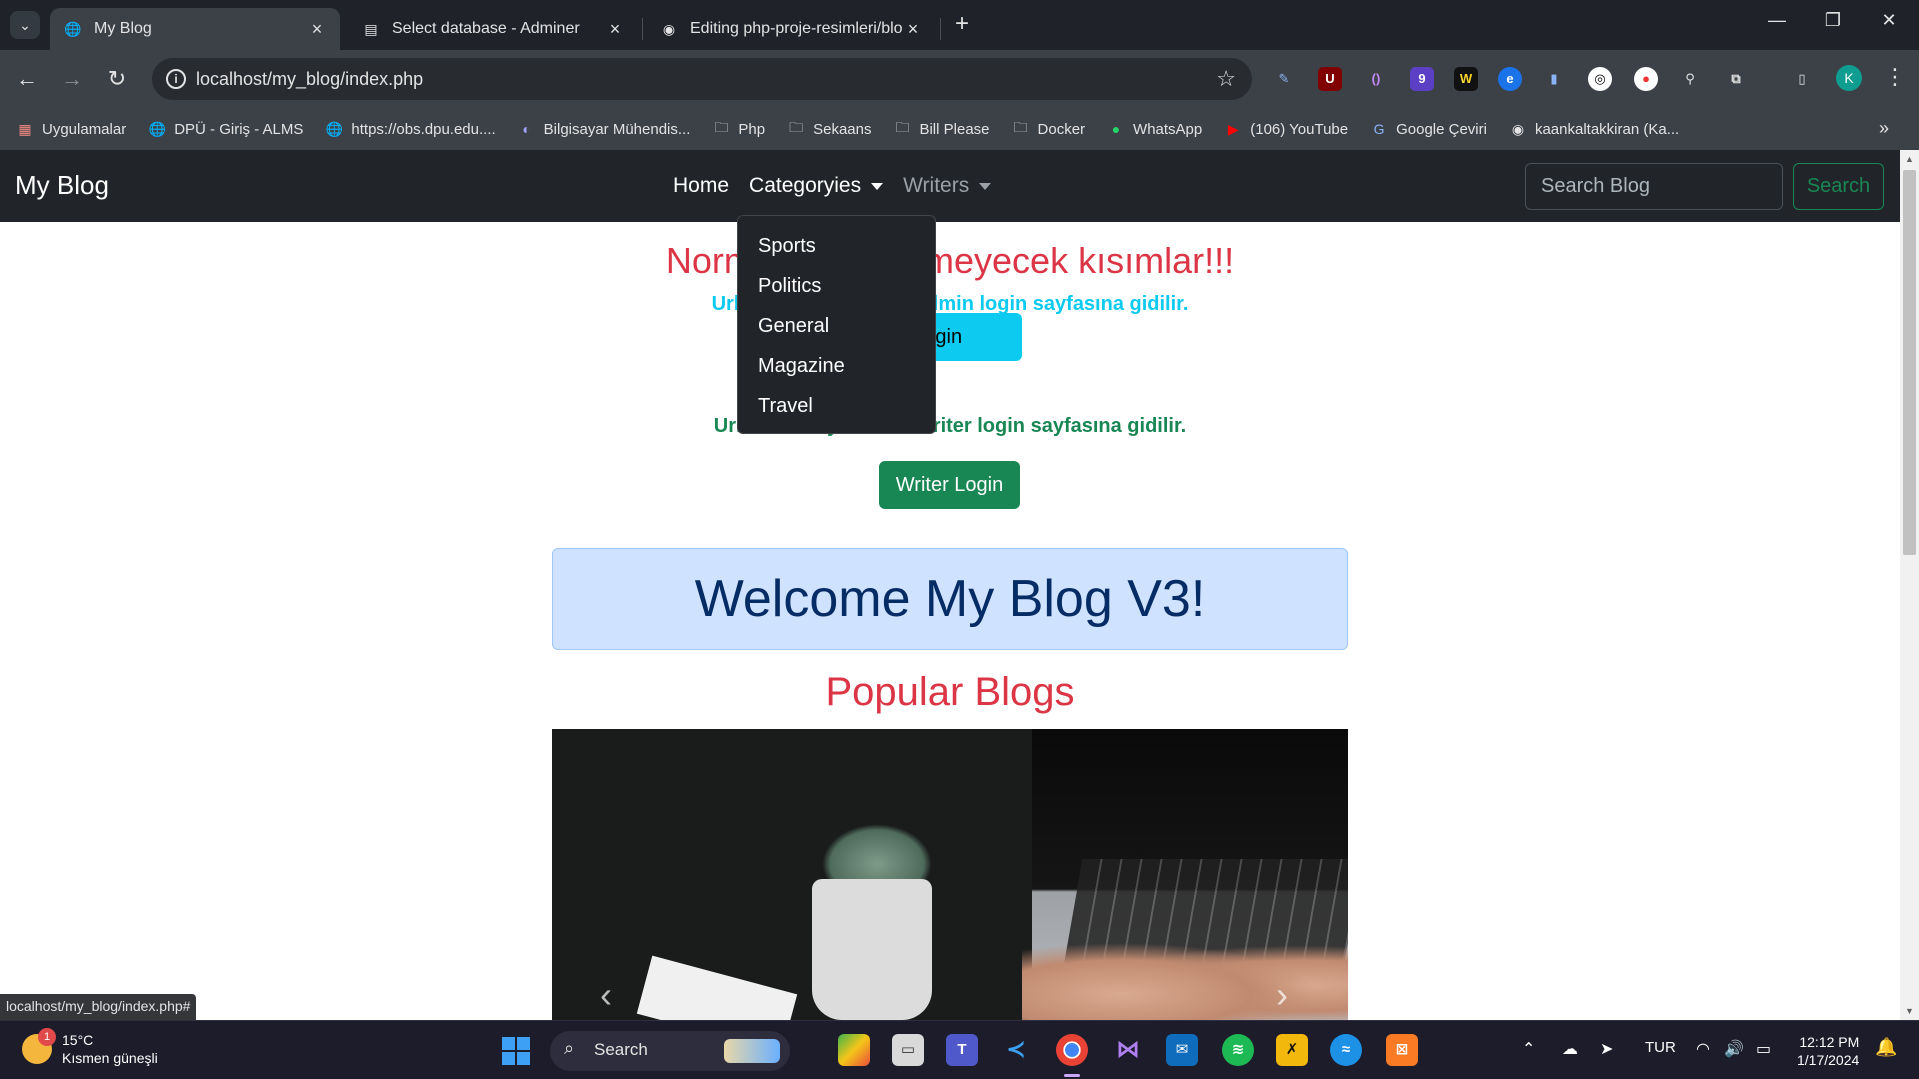 The image size is (1919, 1079). I want to click on window-close-icon: ✕, so click(1889, 20).